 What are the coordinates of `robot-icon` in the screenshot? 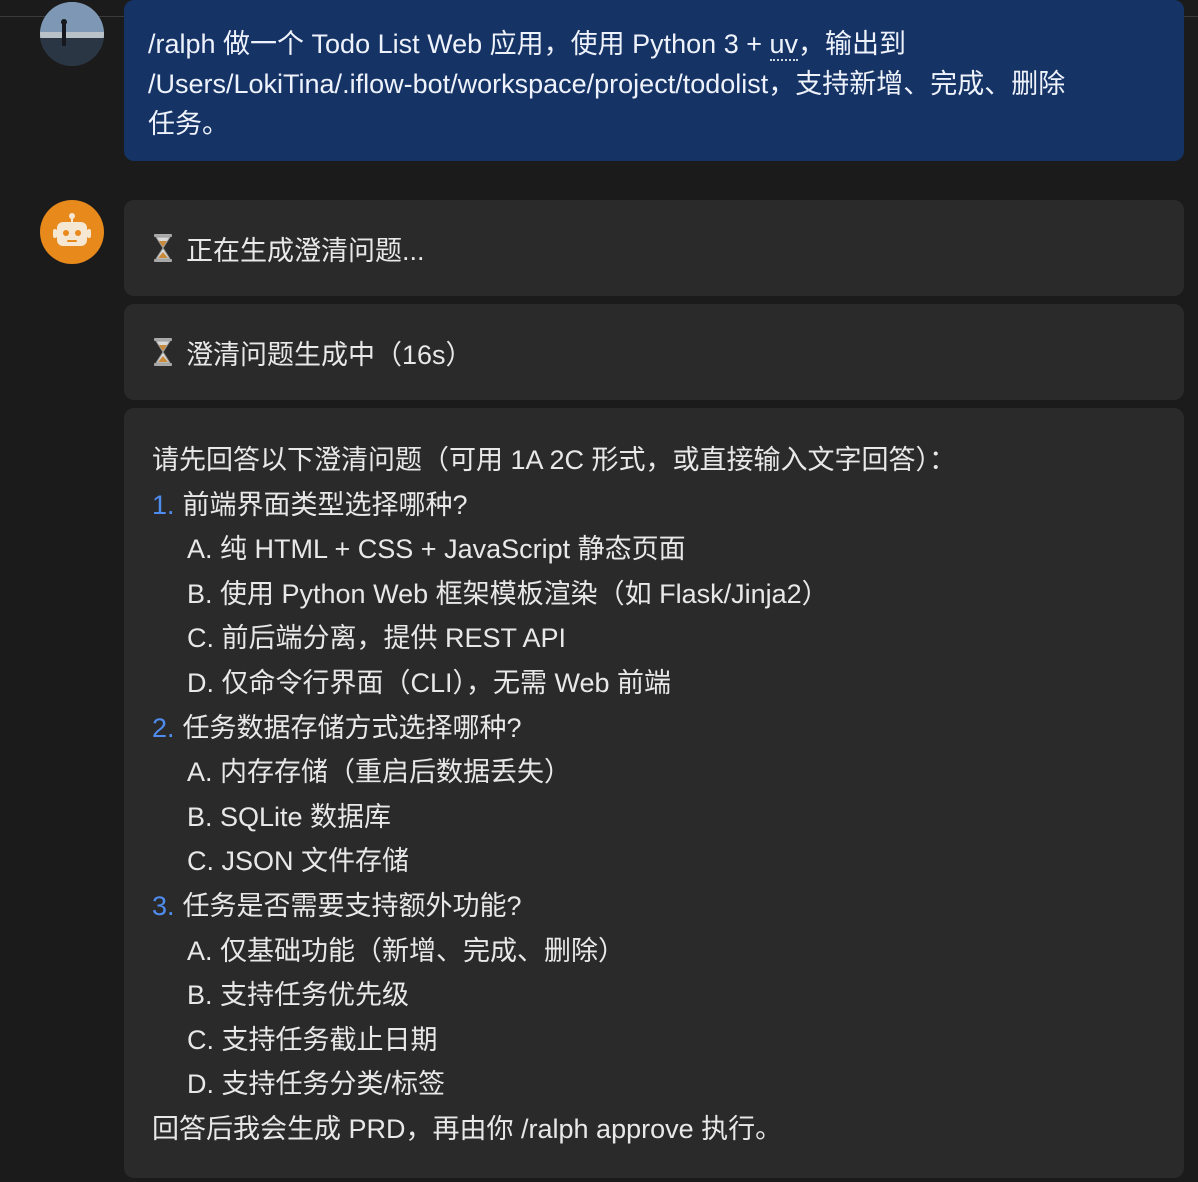 It's located at (72, 229).